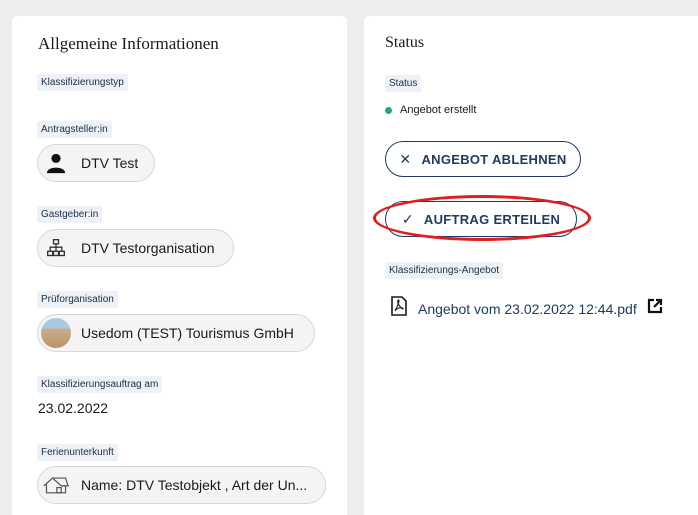  I want to click on klassifizierungstyp-label: Klassifizierungstyp, so click(82, 82).